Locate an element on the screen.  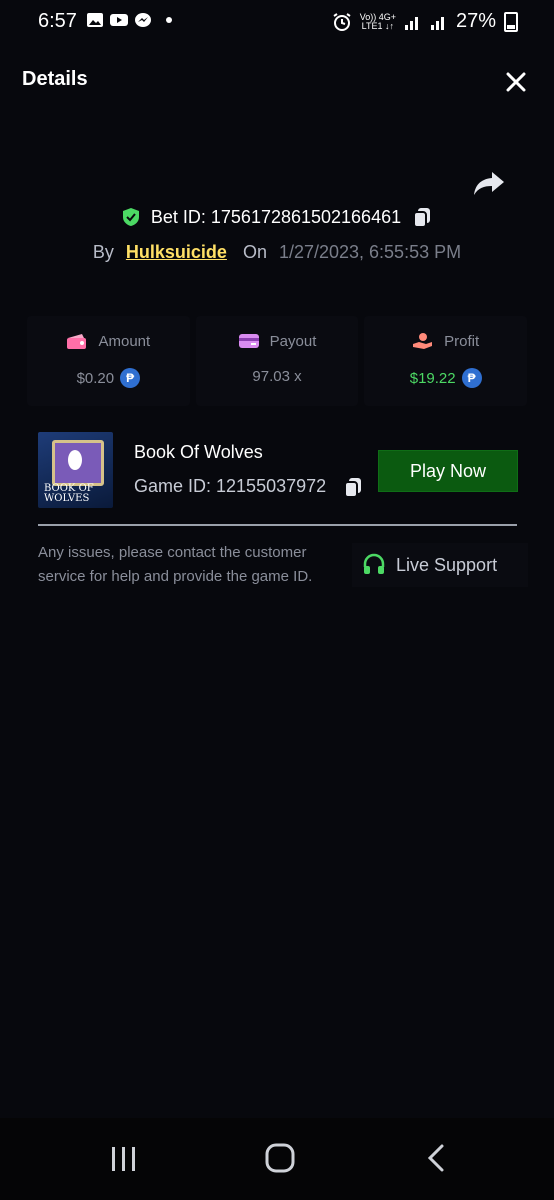
stat-amount: Amount $0.20 ₱ is located at coordinates (108, 361).